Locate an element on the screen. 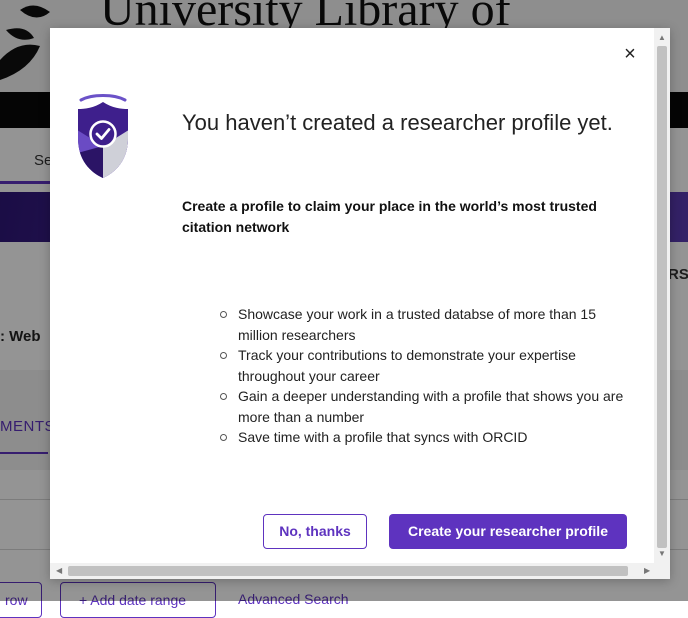 The height and width of the screenshot is (618, 688). close-icon: × is located at coordinates (630, 54).